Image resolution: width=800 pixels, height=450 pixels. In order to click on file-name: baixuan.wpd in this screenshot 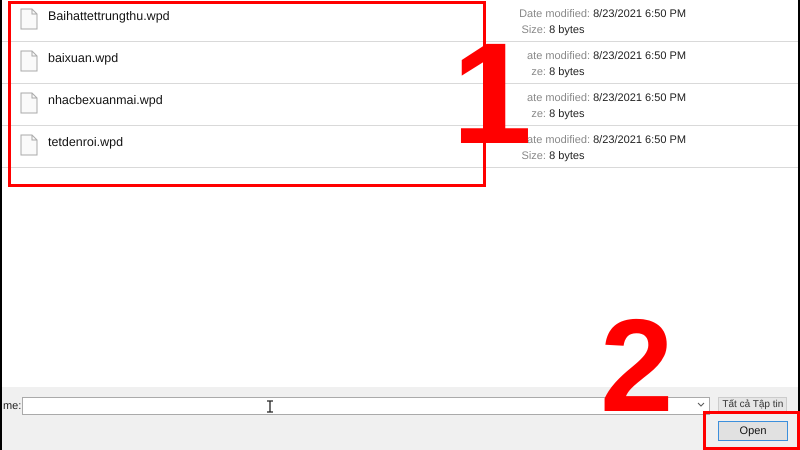, I will do `click(83, 58)`.